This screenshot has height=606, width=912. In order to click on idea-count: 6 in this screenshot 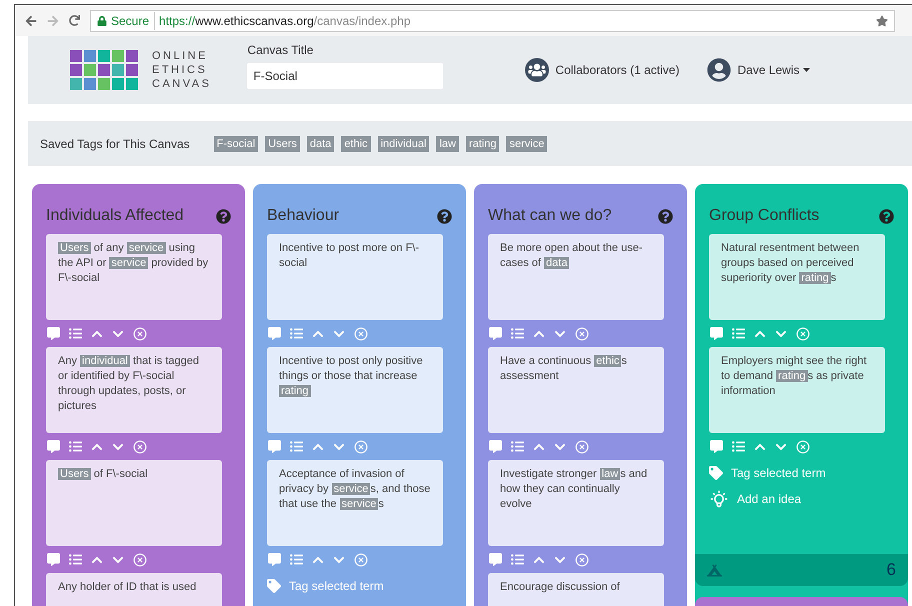, I will do `click(891, 570)`.